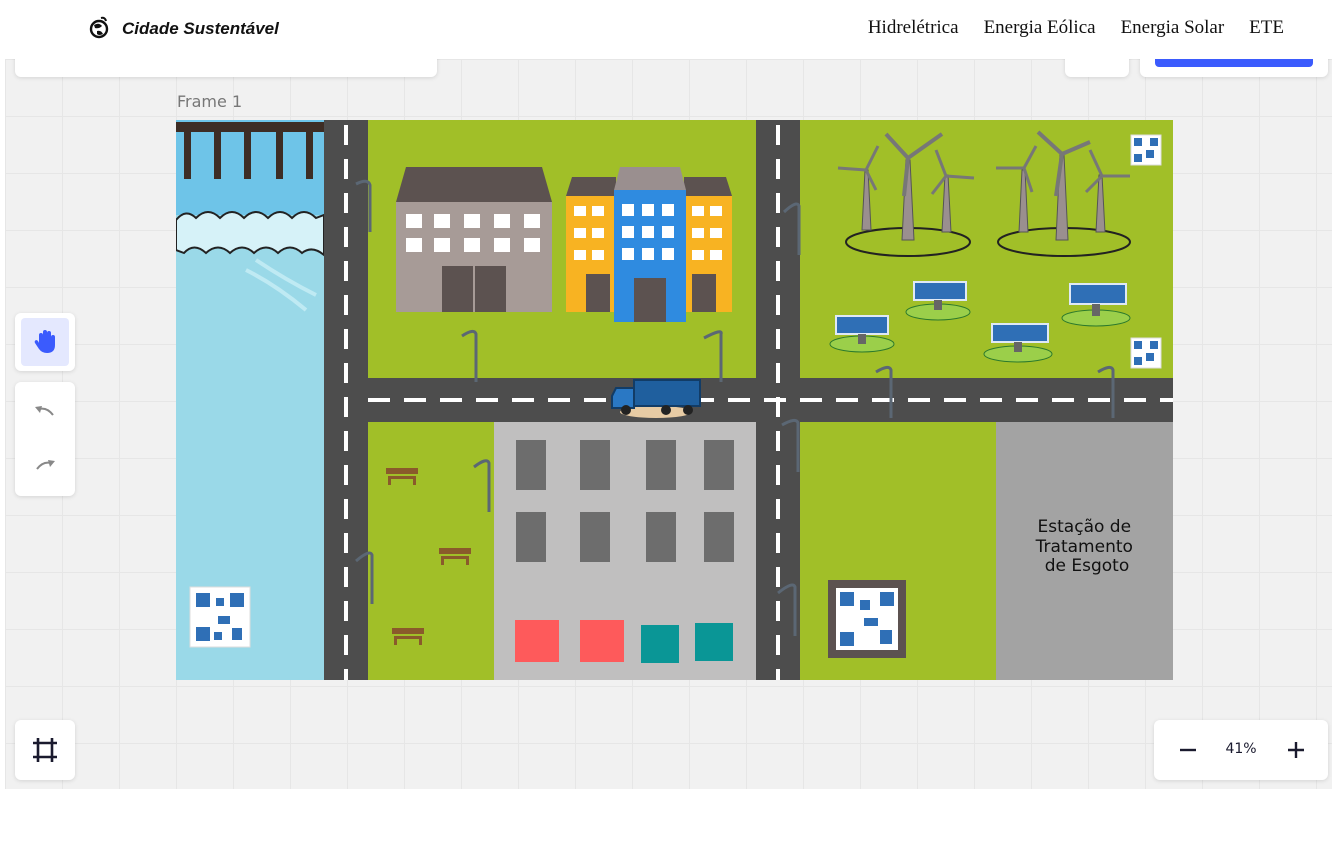 This screenshot has width=1332, height=843. I want to click on minus-icon, so click(1188, 750).